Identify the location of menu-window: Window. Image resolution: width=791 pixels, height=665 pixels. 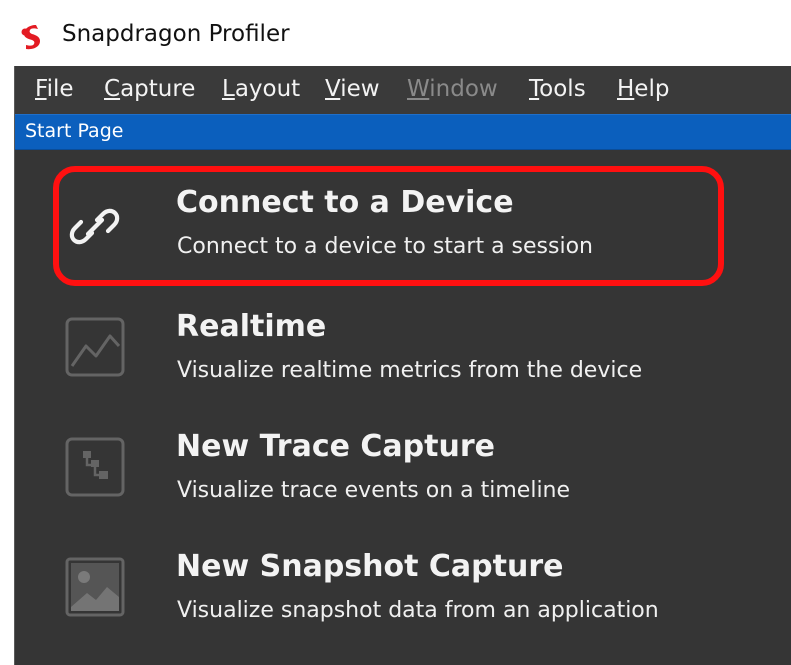
(452, 89).